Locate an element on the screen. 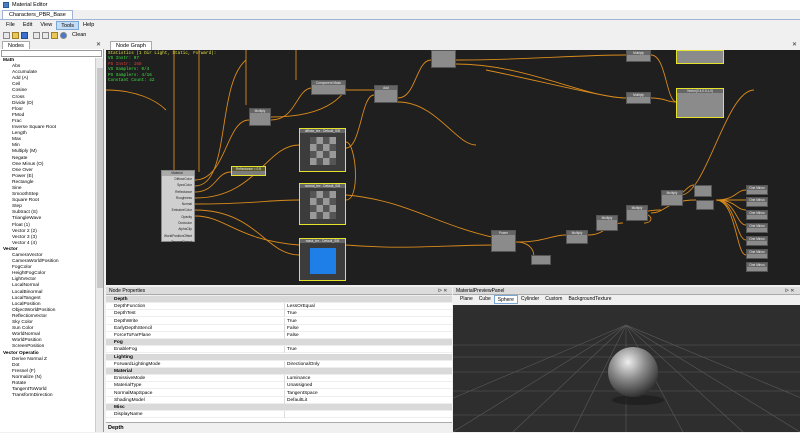 This screenshot has width=800, height=433. graph-node-multiply-d: Multiply is located at coordinates (637, 213).